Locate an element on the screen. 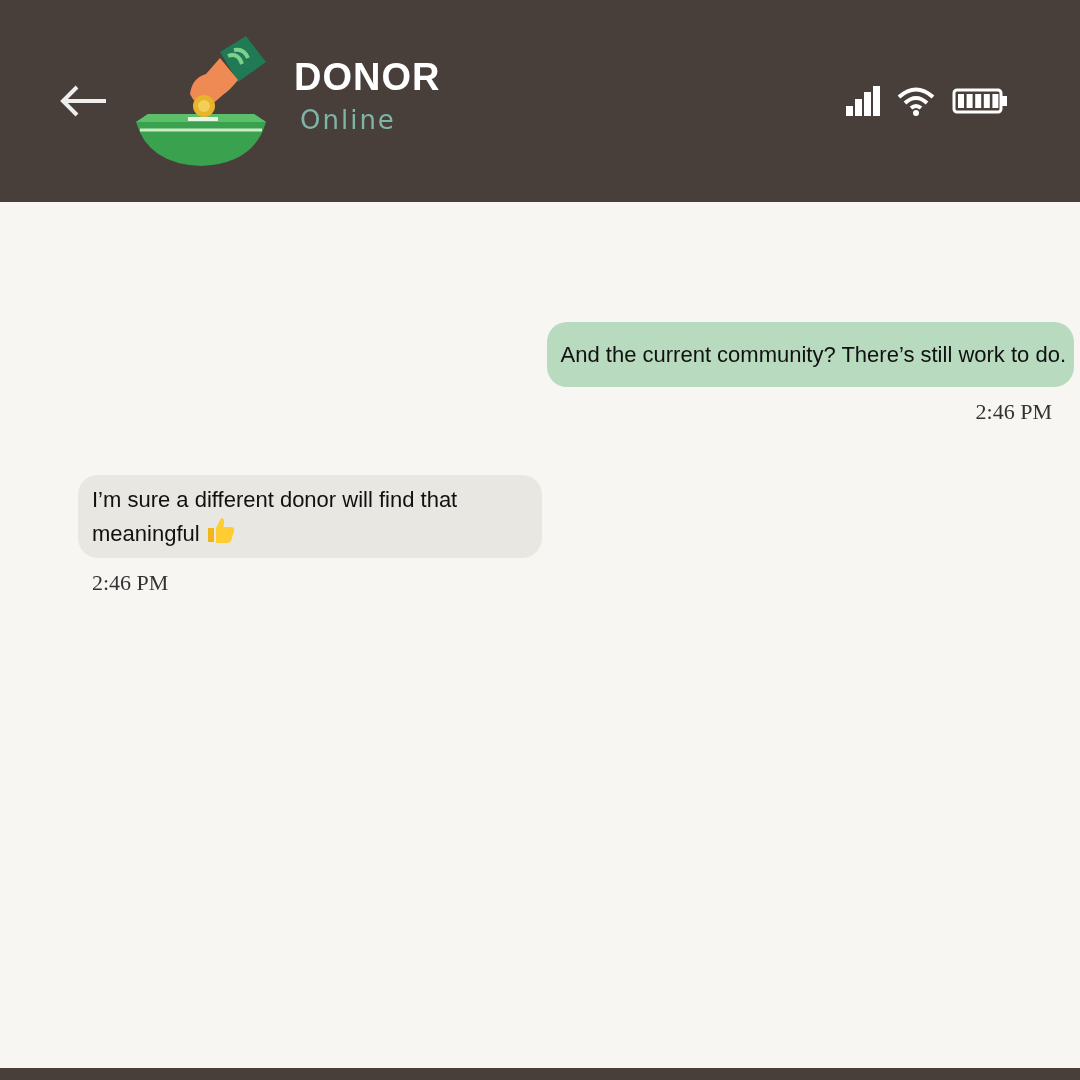  sent-message: And the current community? There’s still work to do. is located at coordinates (810, 354).